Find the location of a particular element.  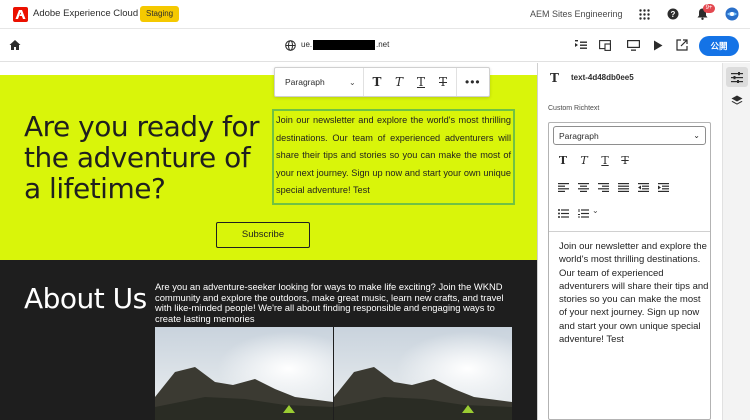

editor-toolbar: ue. .net is located at coordinates (375, 45).